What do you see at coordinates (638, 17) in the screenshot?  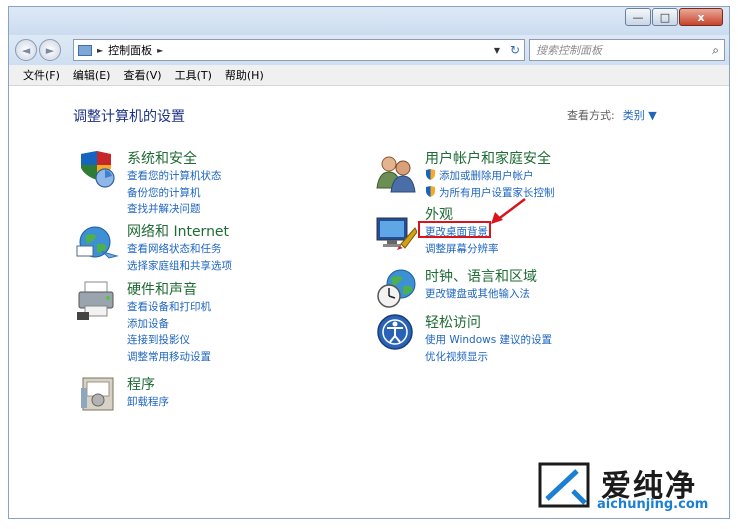 I see `minimize-button: —` at bounding box center [638, 17].